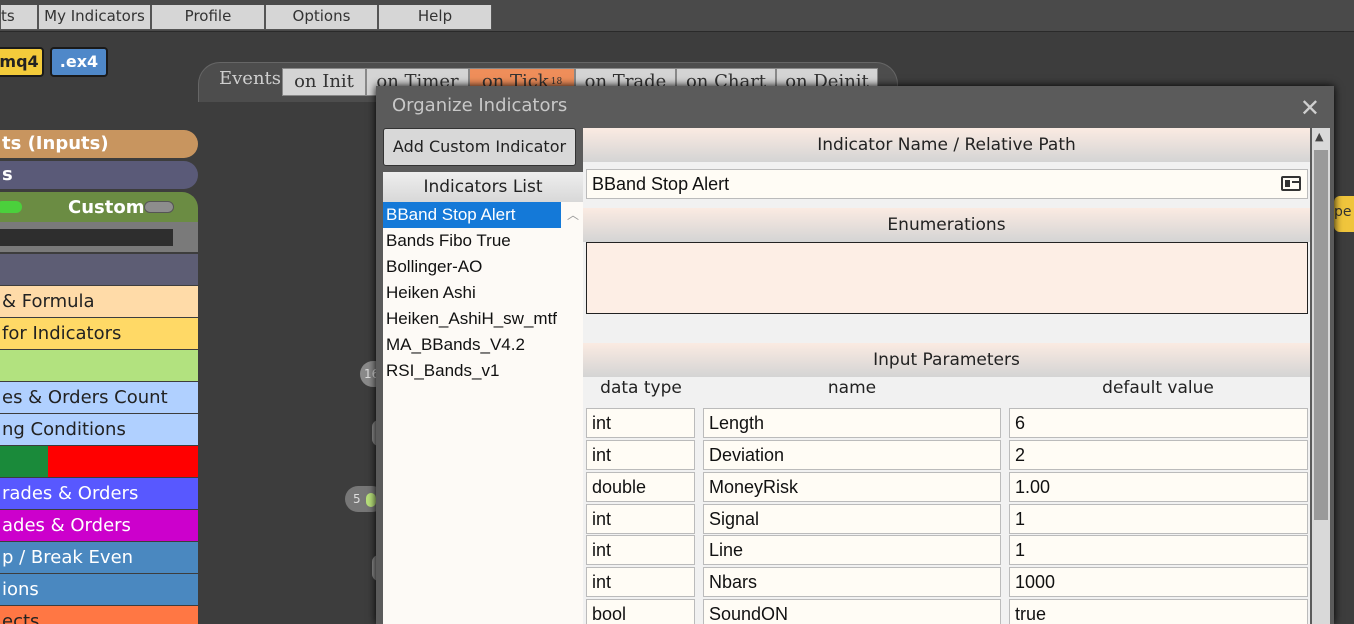  I want to click on menu-bar: ts My Indicators Profile Options Help, so click(677, 16).